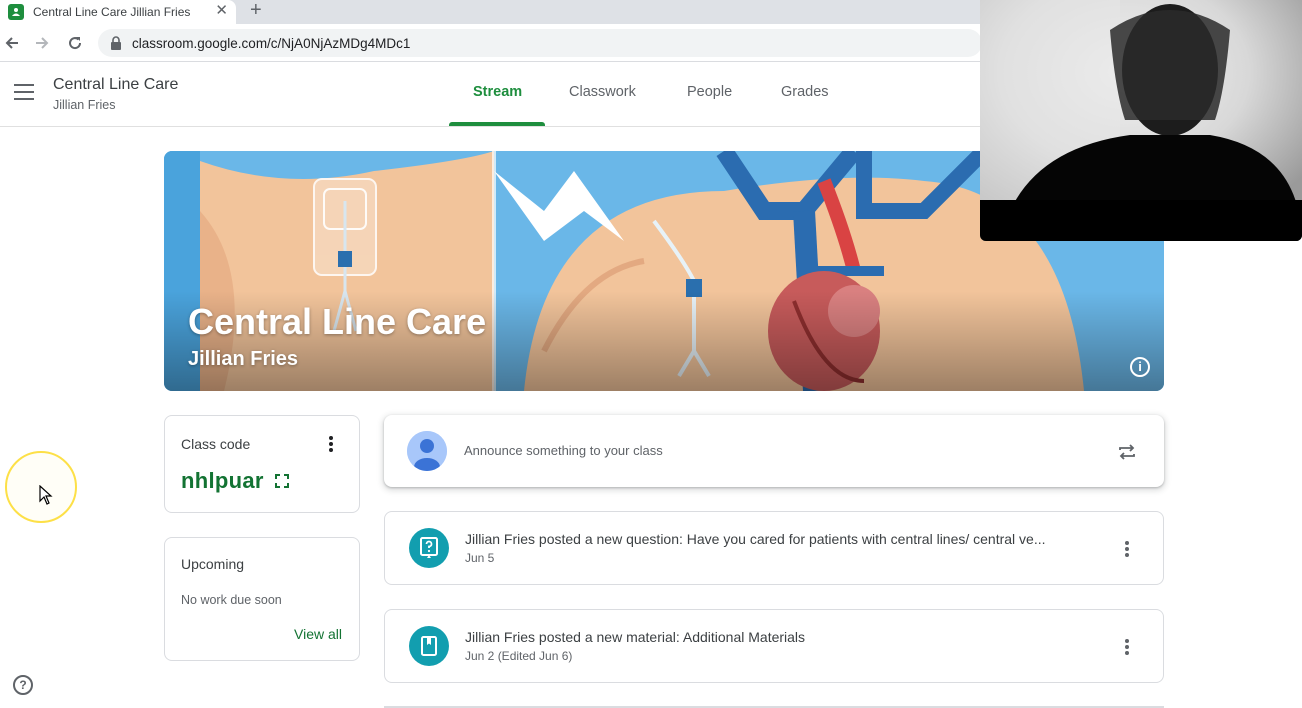 This screenshot has width=1302, height=708. I want to click on forward-arrow-icon, so click(42, 43).